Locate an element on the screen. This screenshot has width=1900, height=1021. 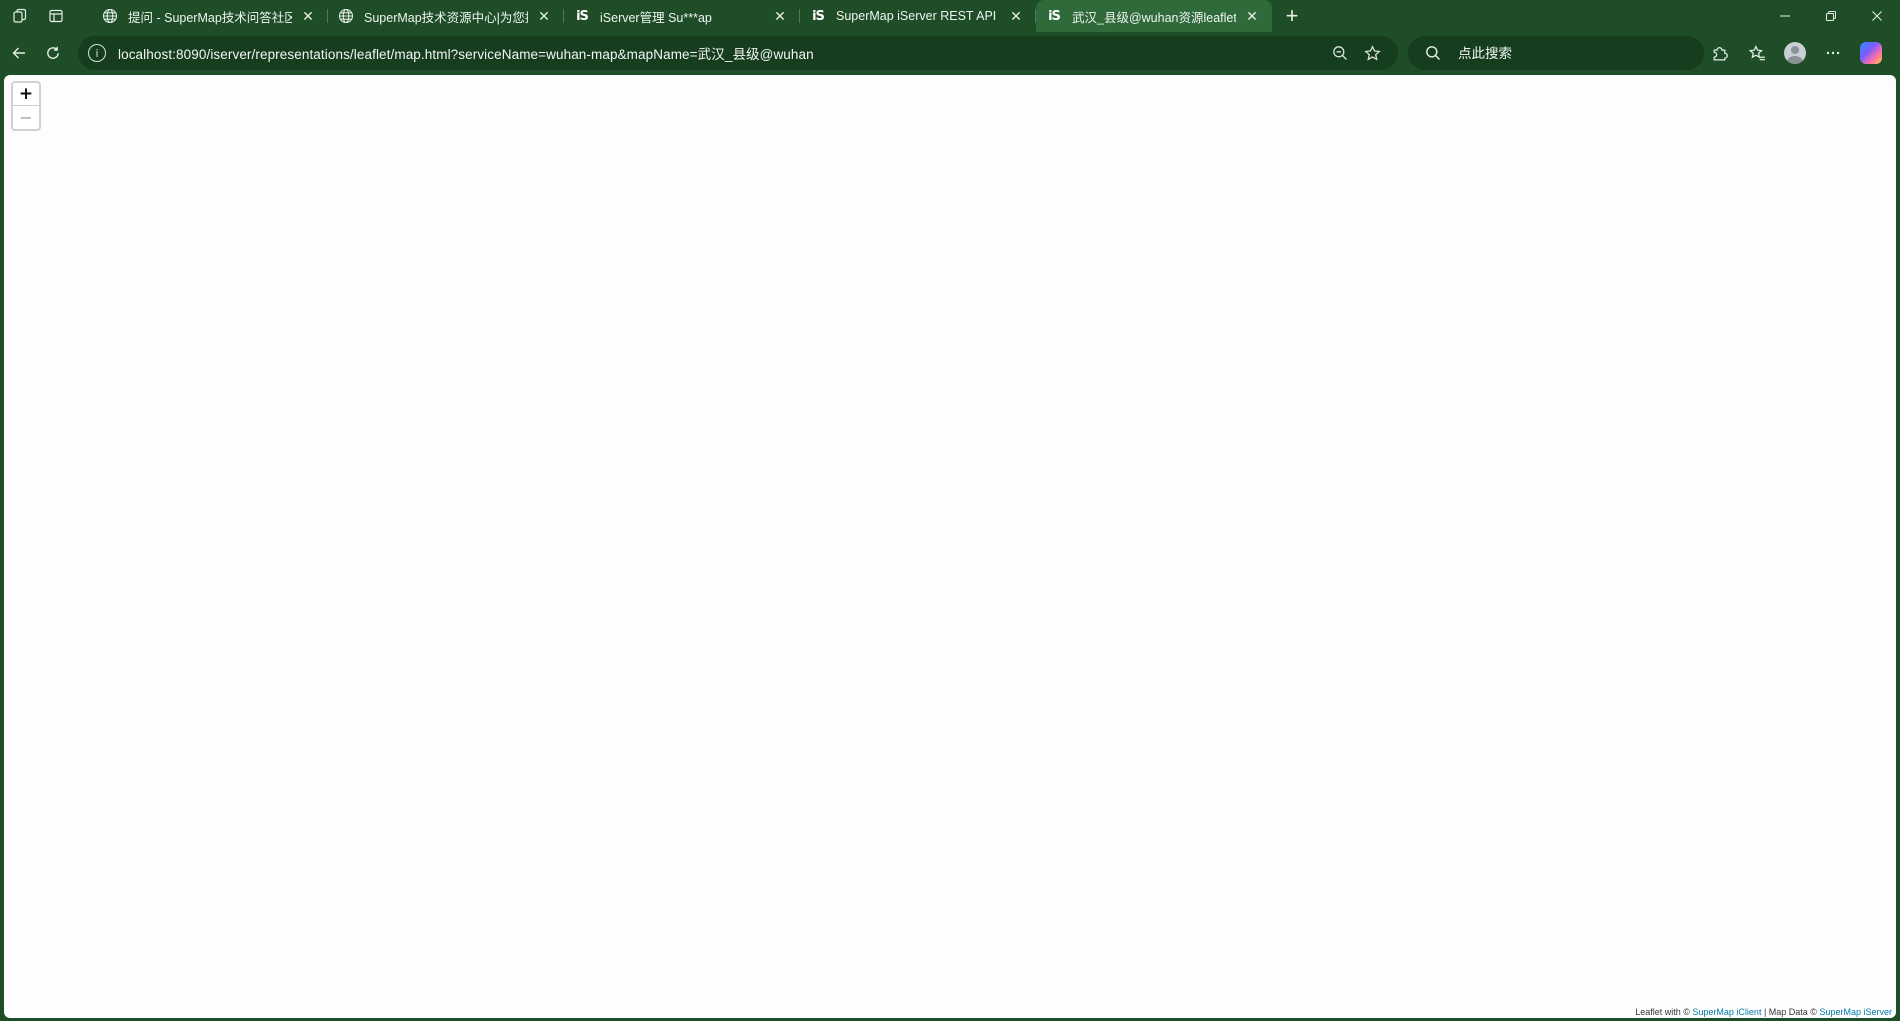
close-icon is located at coordinates (1877, 16).